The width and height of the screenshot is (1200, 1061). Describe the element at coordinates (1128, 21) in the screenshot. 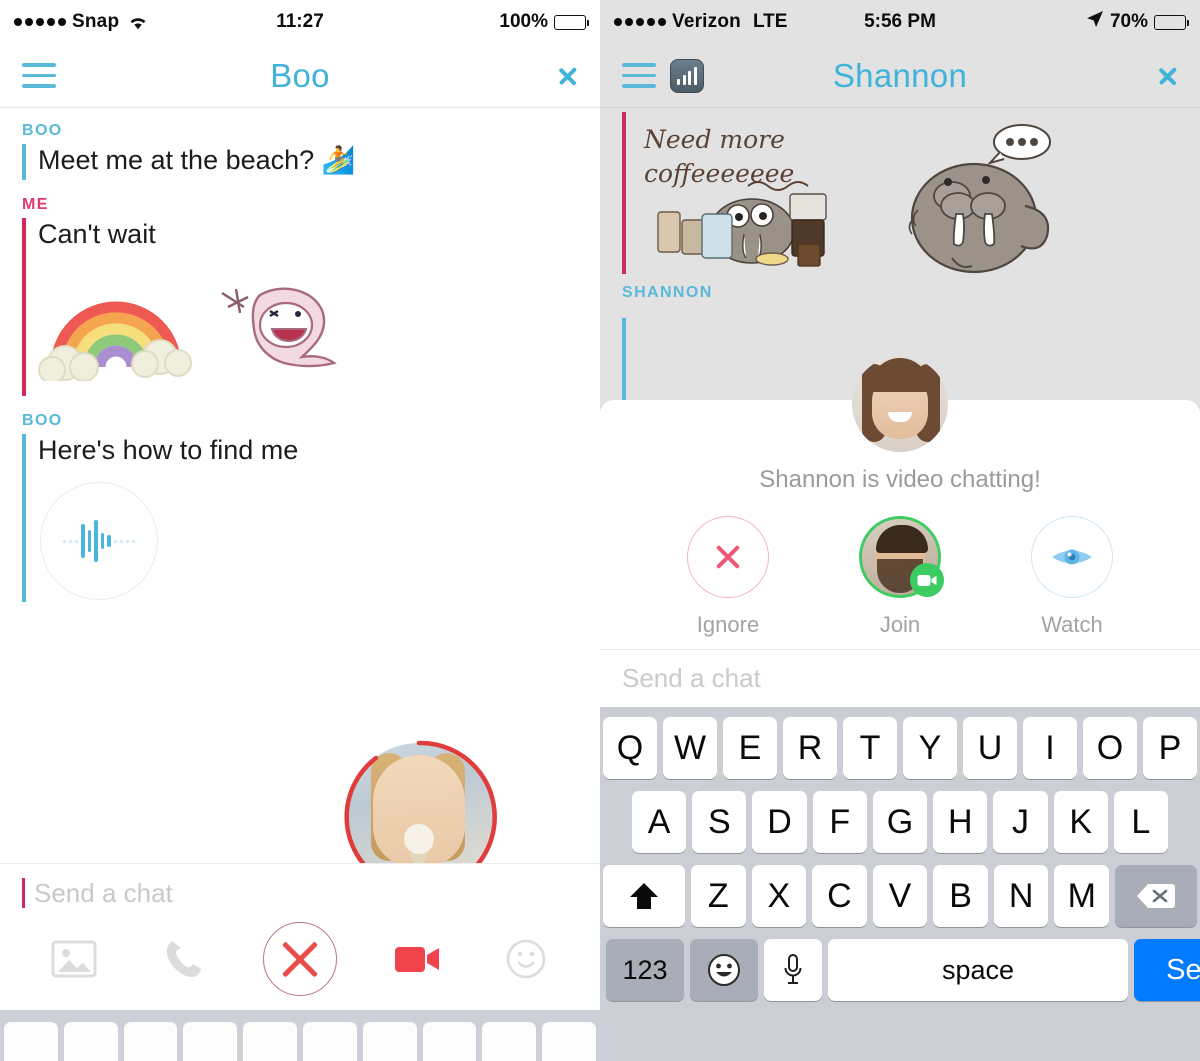

I see `battery-percent: 70%` at that location.